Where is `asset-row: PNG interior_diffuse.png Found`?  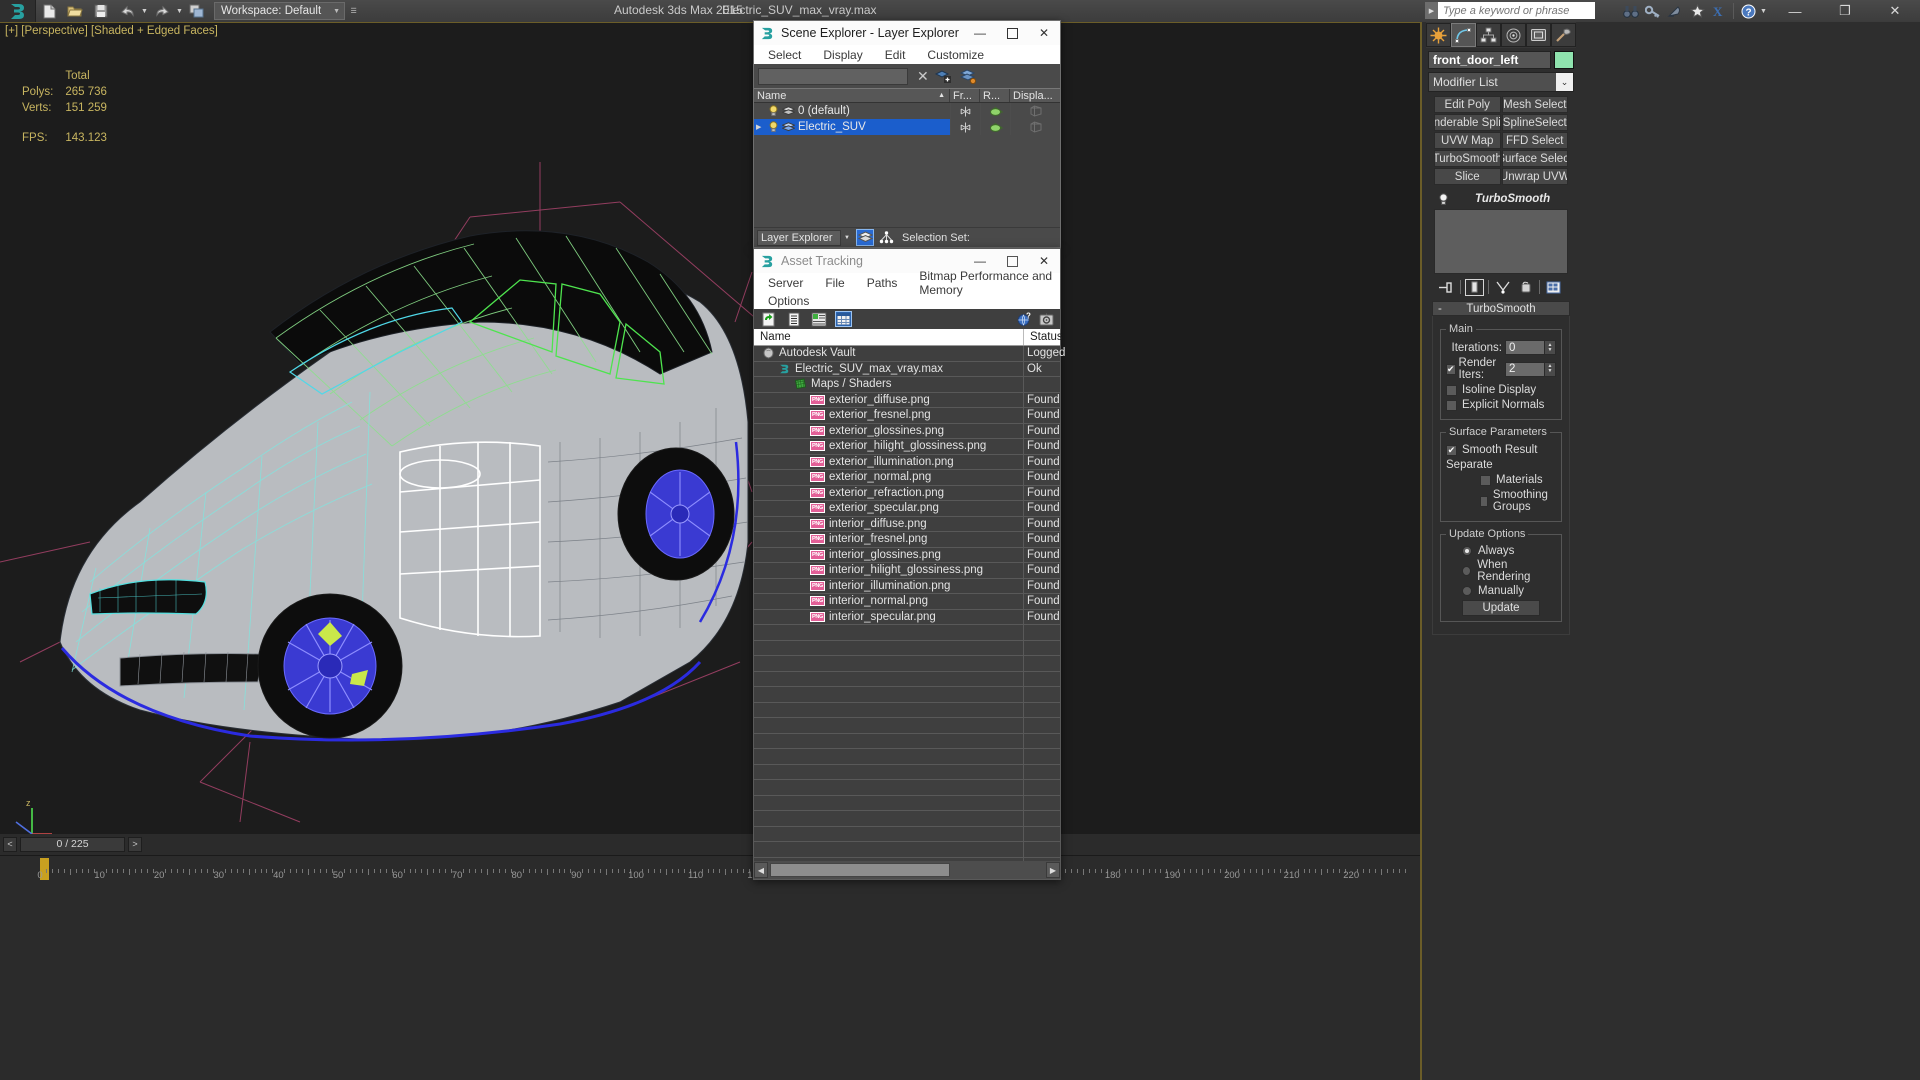 asset-row: PNG interior_diffuse.png Found is located at coordinates (907, 524).